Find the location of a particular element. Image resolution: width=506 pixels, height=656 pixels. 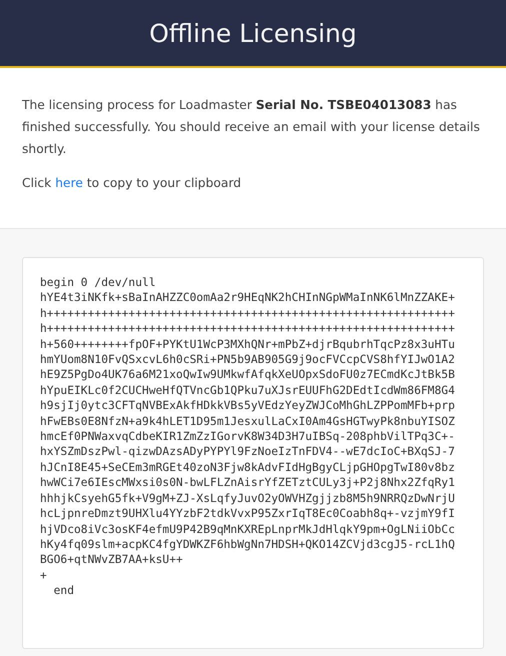

copy-link: here is located at coordinates (69, 183).